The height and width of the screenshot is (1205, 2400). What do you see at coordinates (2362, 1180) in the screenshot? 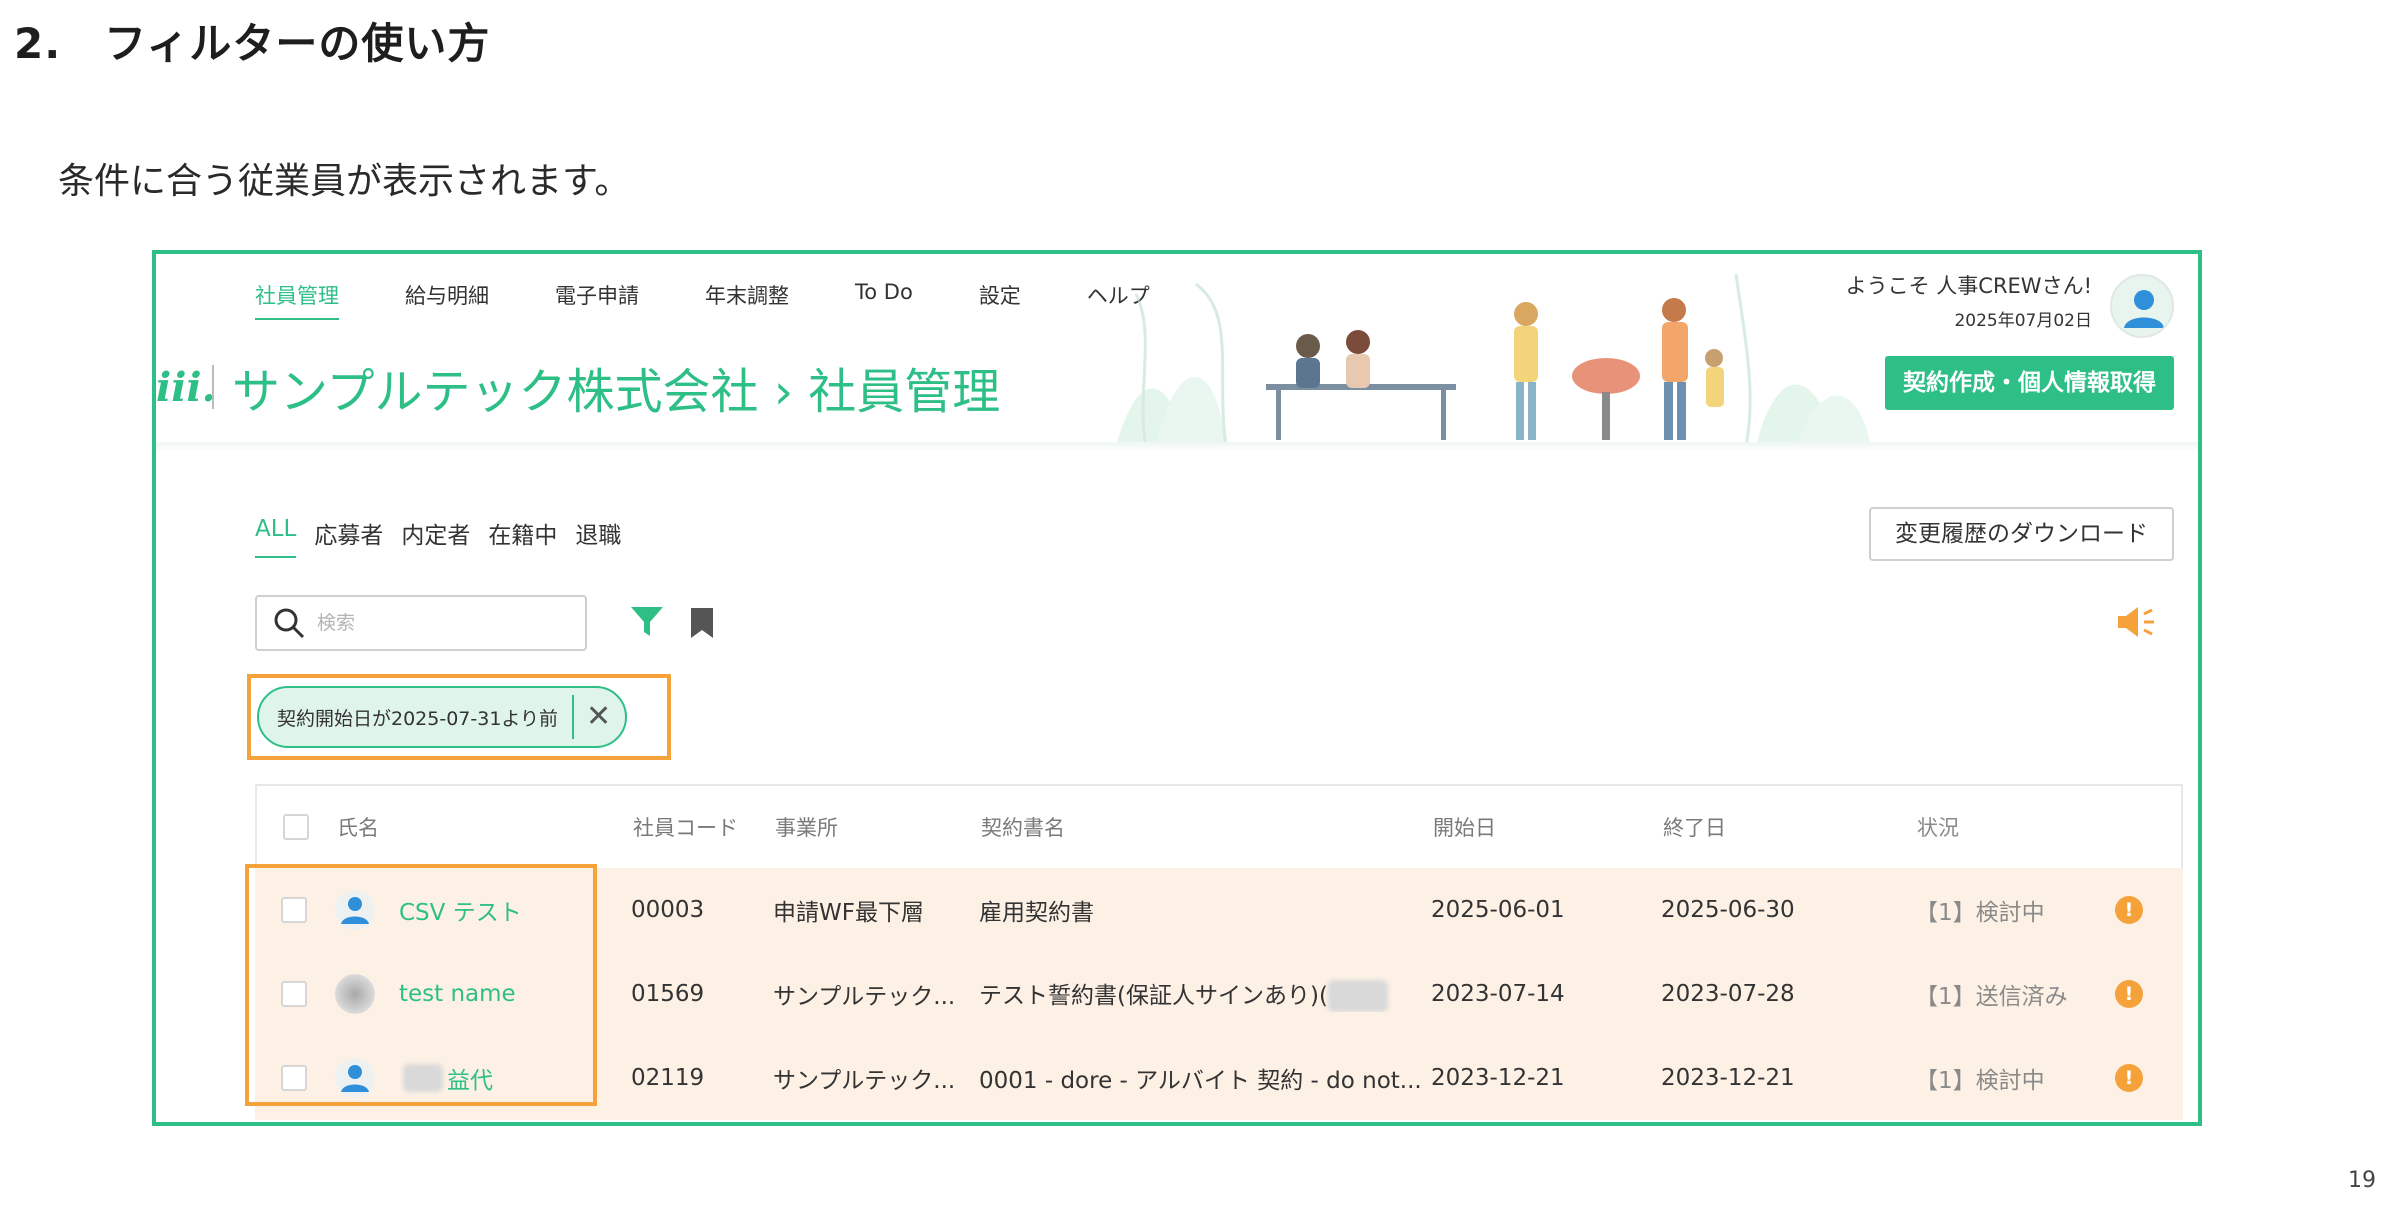
I see `page-number: 19` at bounding box center [2362, 1180].